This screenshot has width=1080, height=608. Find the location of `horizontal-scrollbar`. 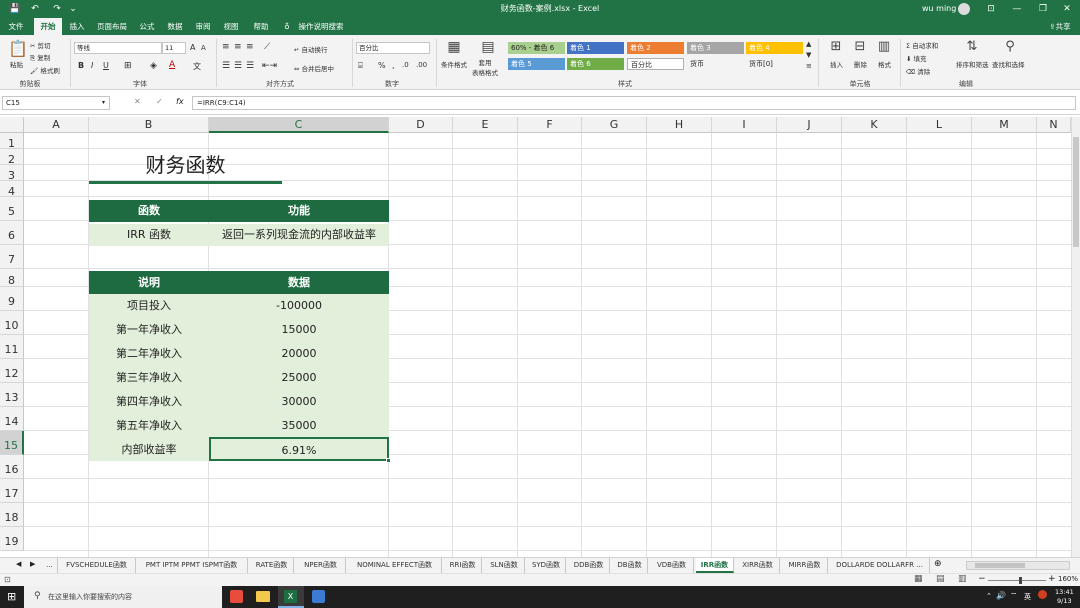

horizontal-scrollbar is located at coordinates (1018, 565).